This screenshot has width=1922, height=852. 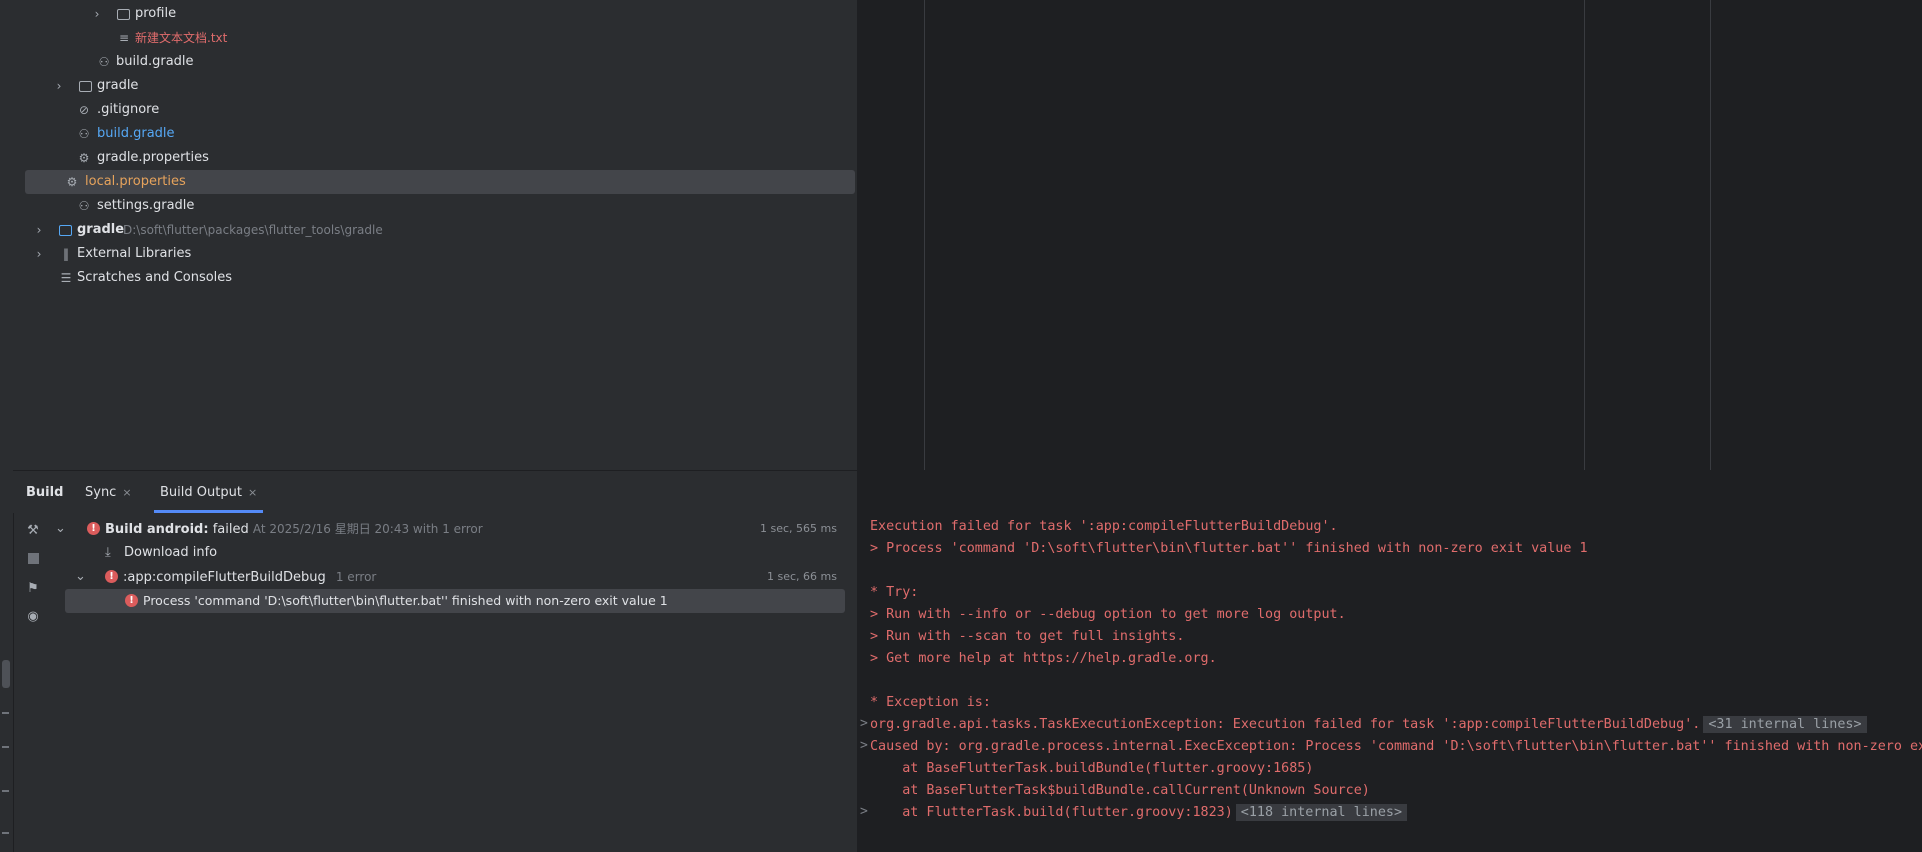 What do you see at coordinates (33, 531) in the screenshot?
I see `hammer-icon: ⚒` at bounding box center [33, 531].